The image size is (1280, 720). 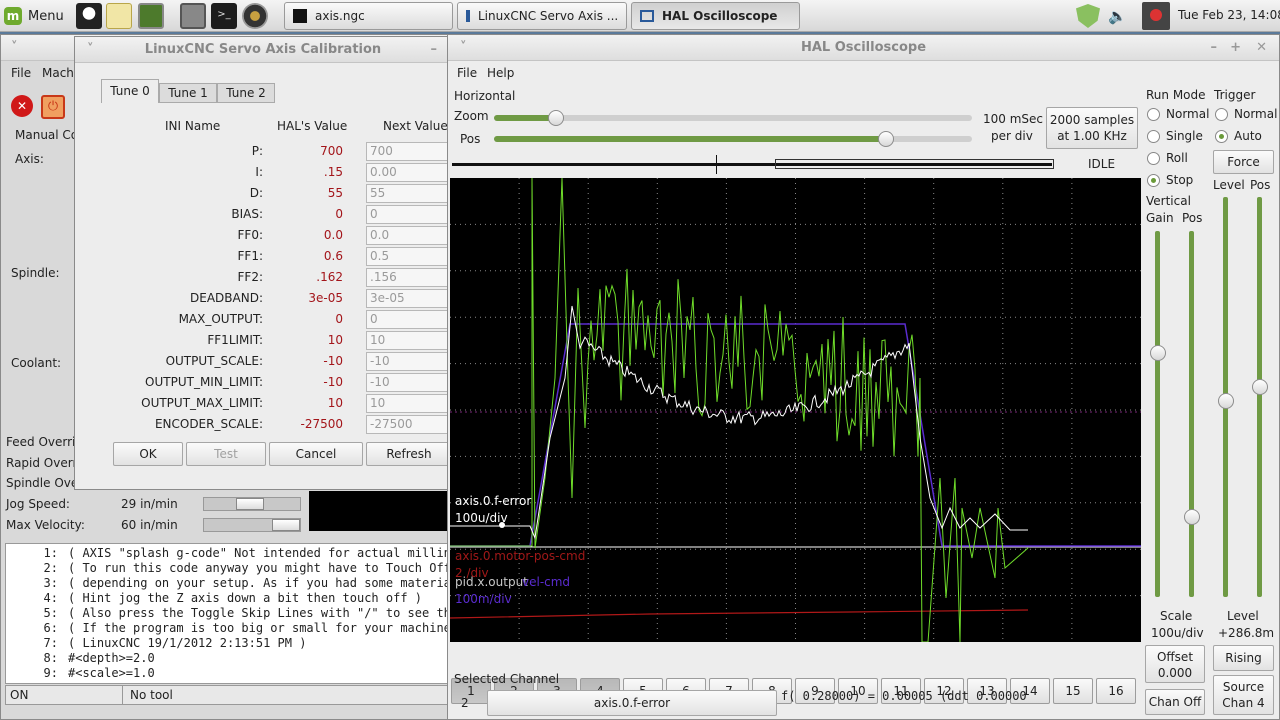 I want to click on param-next-value-field: 0.0, so click(x=409, y=235).